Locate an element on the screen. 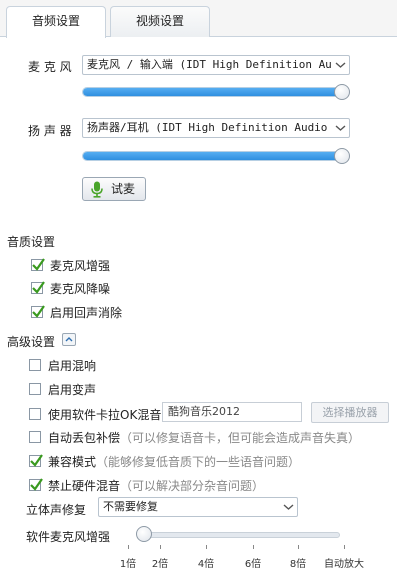 This screenshot has height=573, width=397. compat-mode-text: 兼容模式 is located at coordinates (72, 462).